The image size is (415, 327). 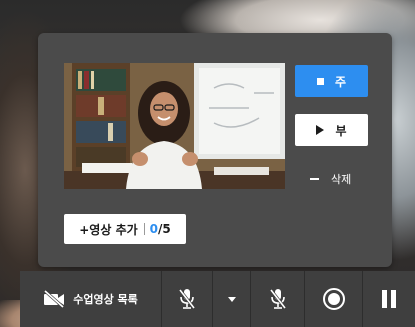 What do you see at coordinates (54, 299) in the screenshot?
I see `video-off-icon` at bounding box center [54, 299].